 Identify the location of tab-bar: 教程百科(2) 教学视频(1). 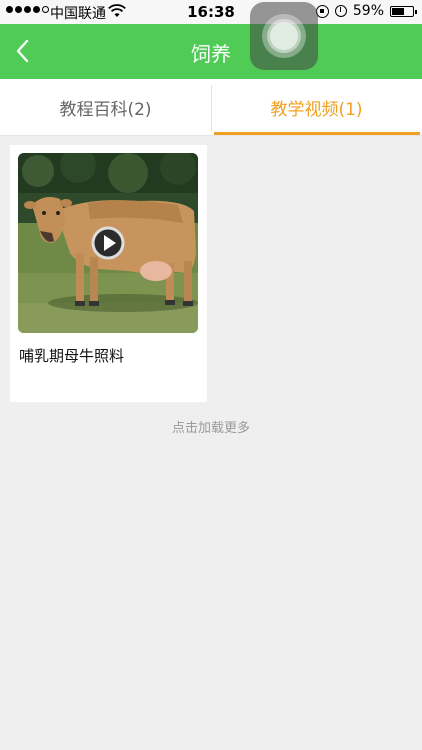
(211, 107).